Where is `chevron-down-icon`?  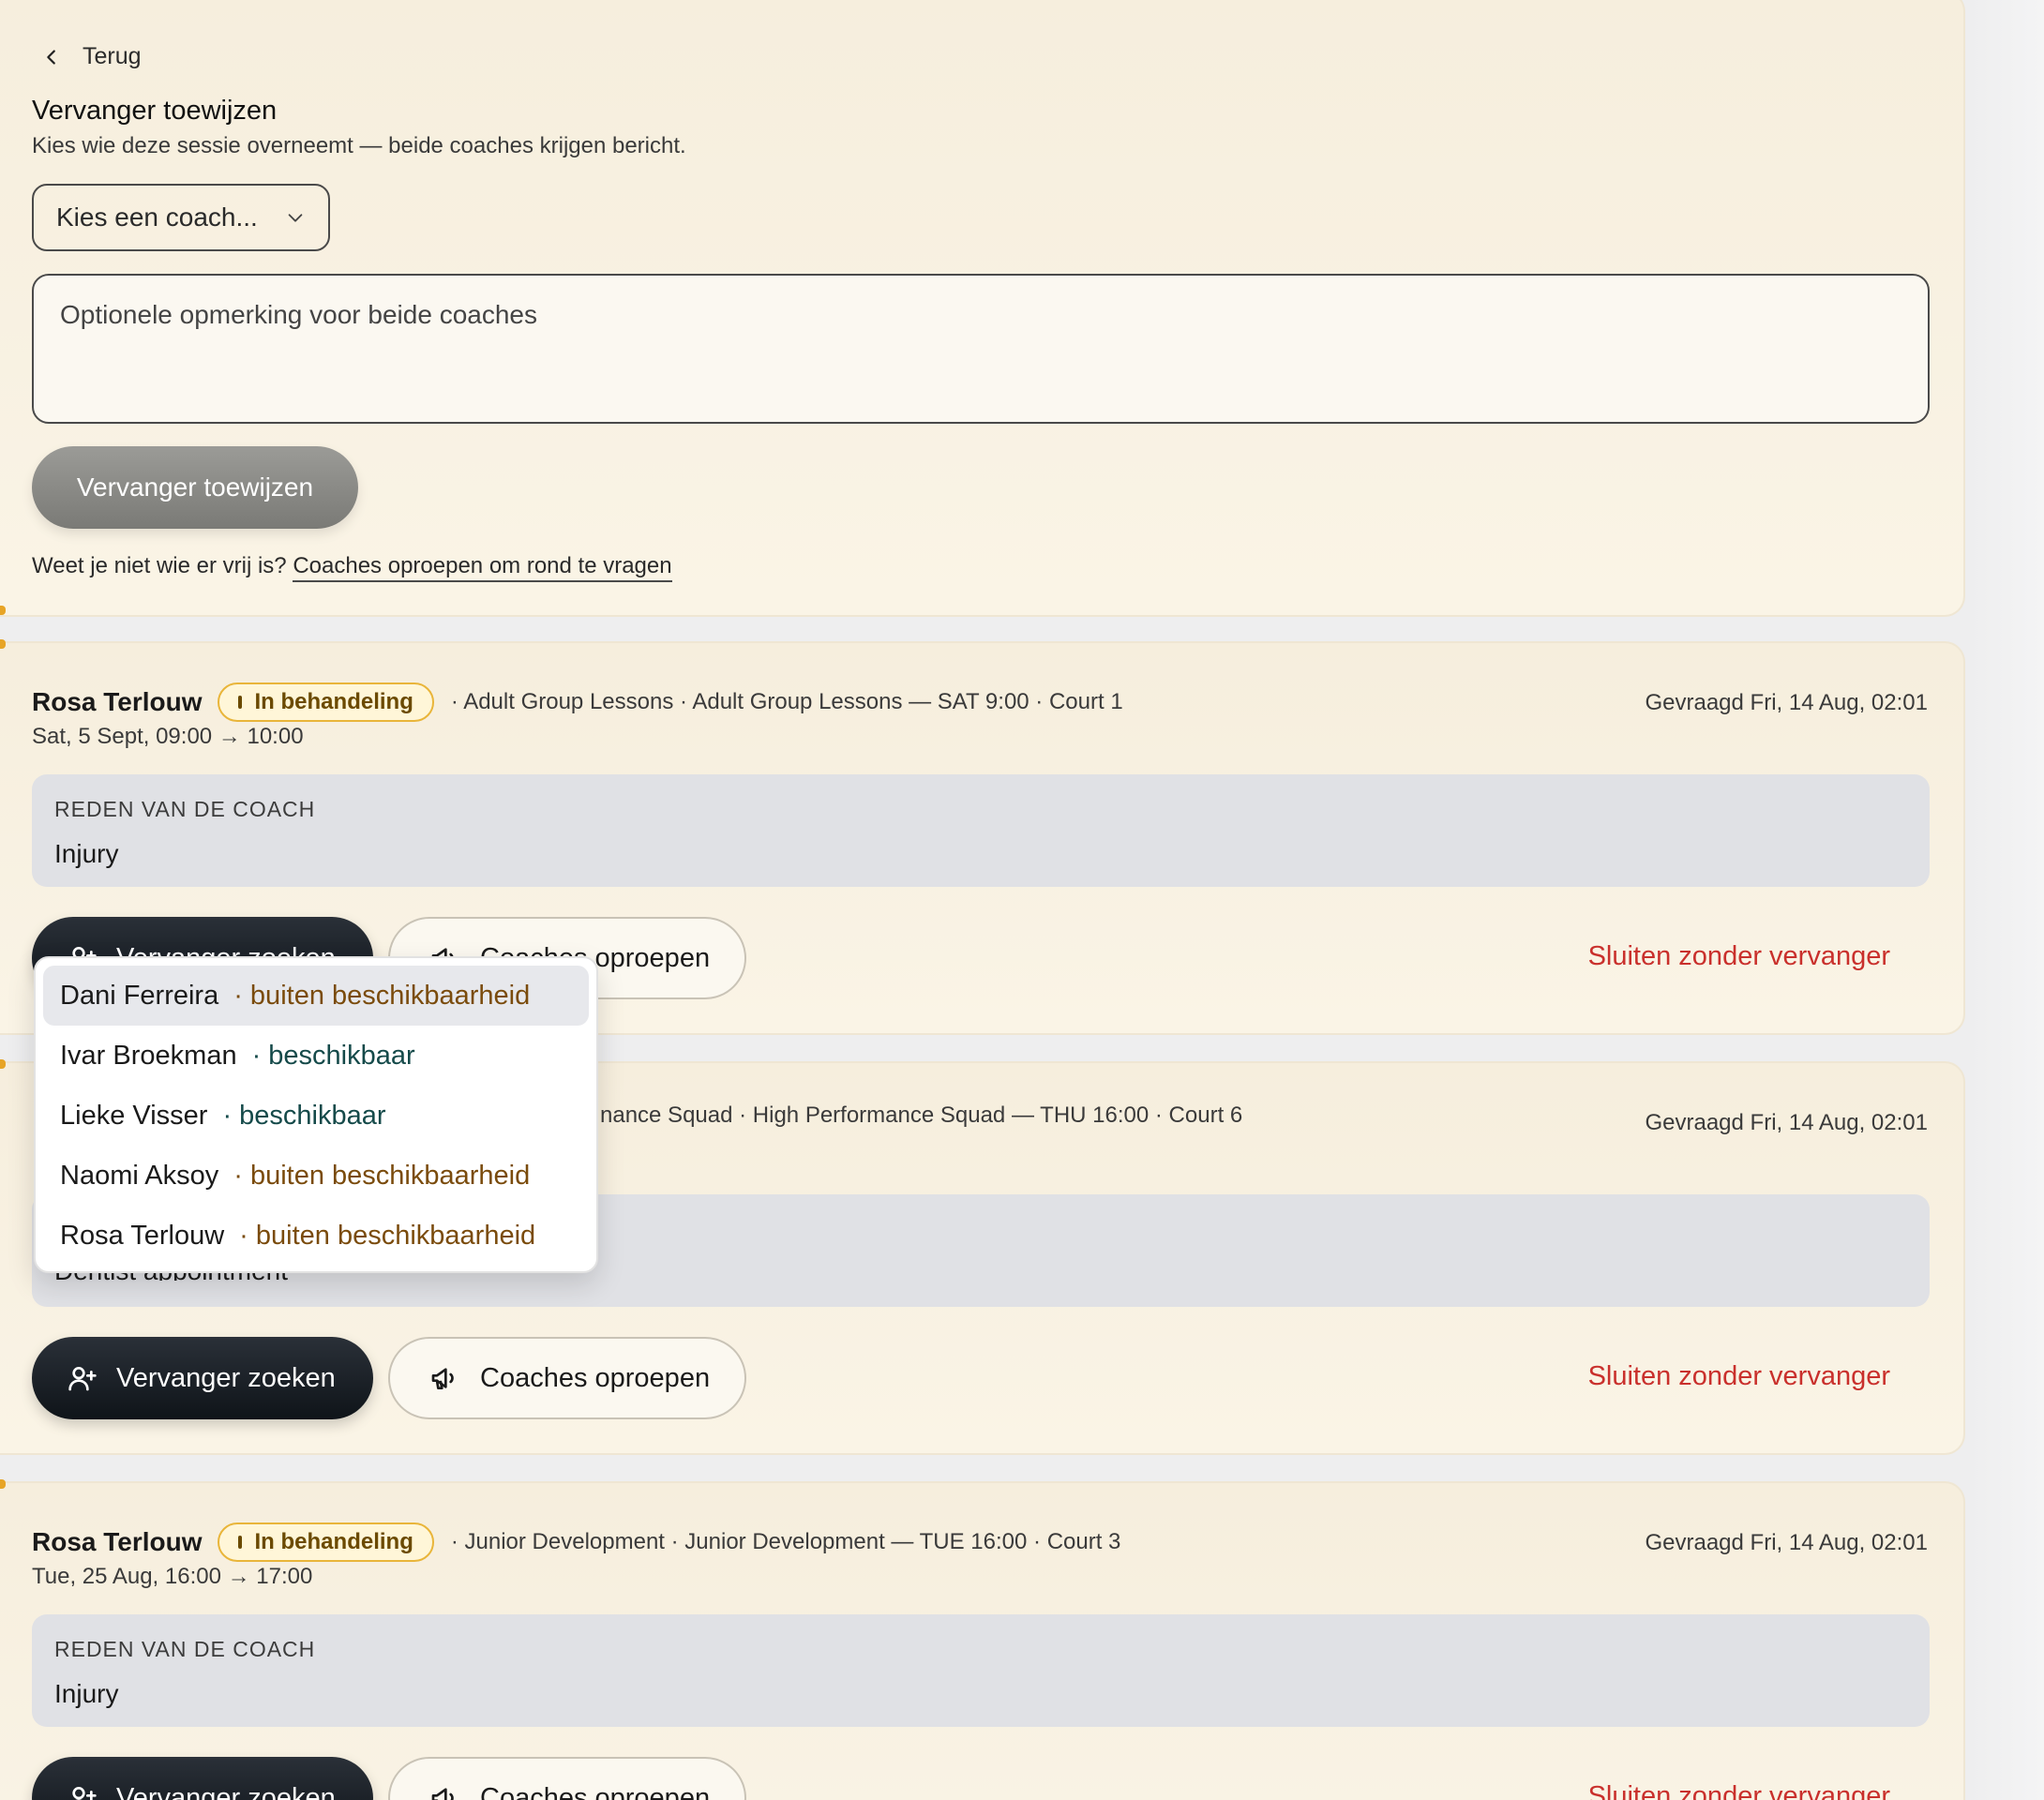 chevron-down-icon is located at coordinates (296, 218).